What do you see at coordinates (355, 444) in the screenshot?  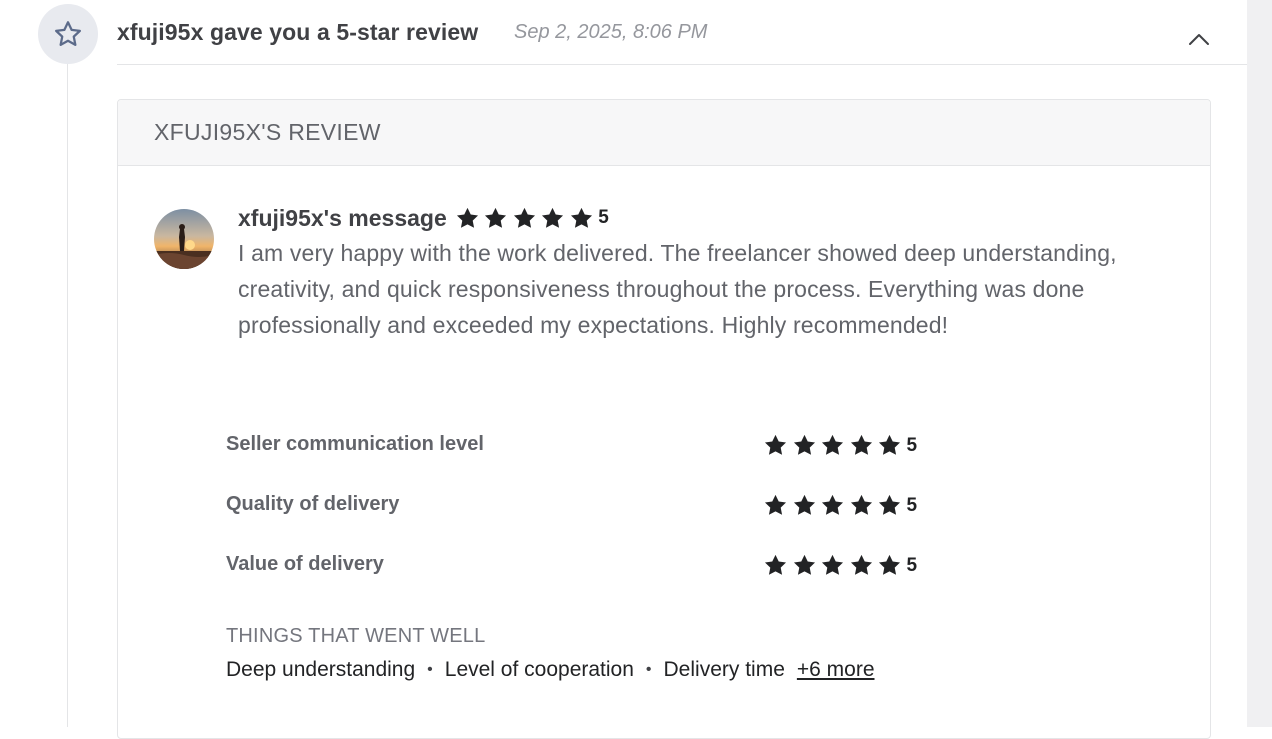 I see `criteria-label: Seller communication level` at bounding box center [355, 444].